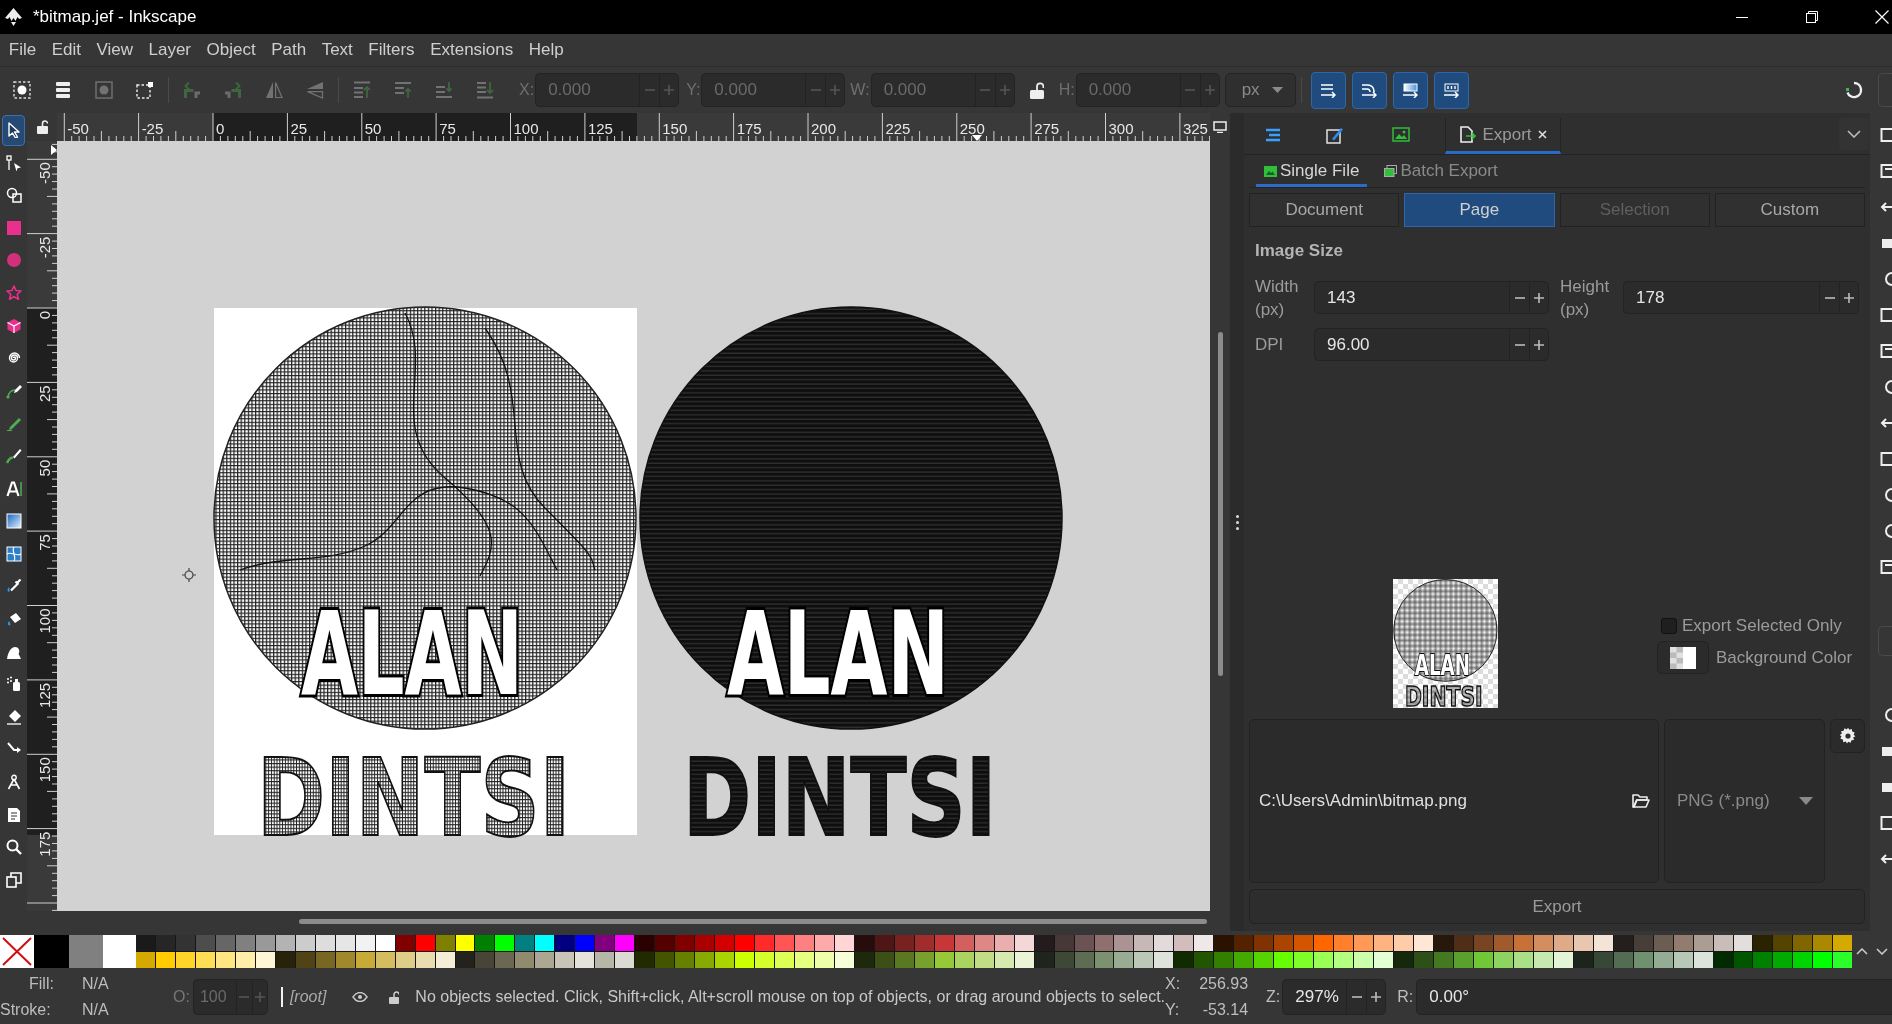 The image size is (1892, 1024). I want to click on fill-value: N/A, so click(95, 983).